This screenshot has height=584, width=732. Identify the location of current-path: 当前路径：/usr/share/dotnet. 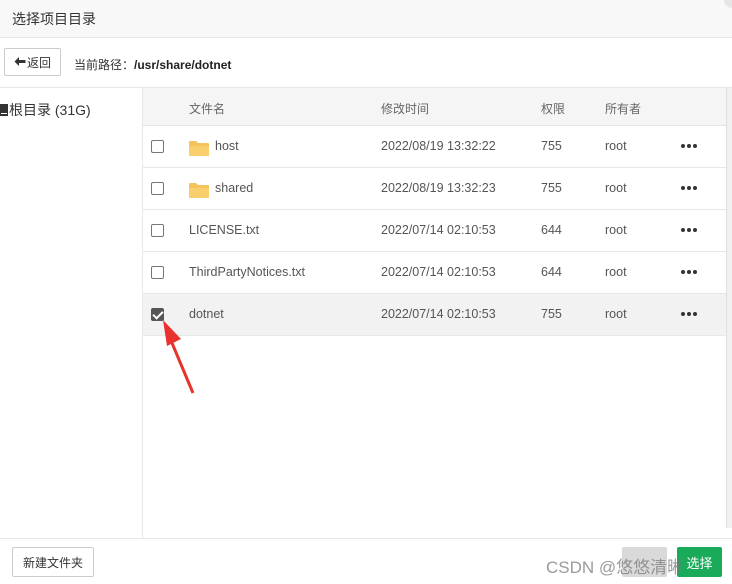
(152, 64).